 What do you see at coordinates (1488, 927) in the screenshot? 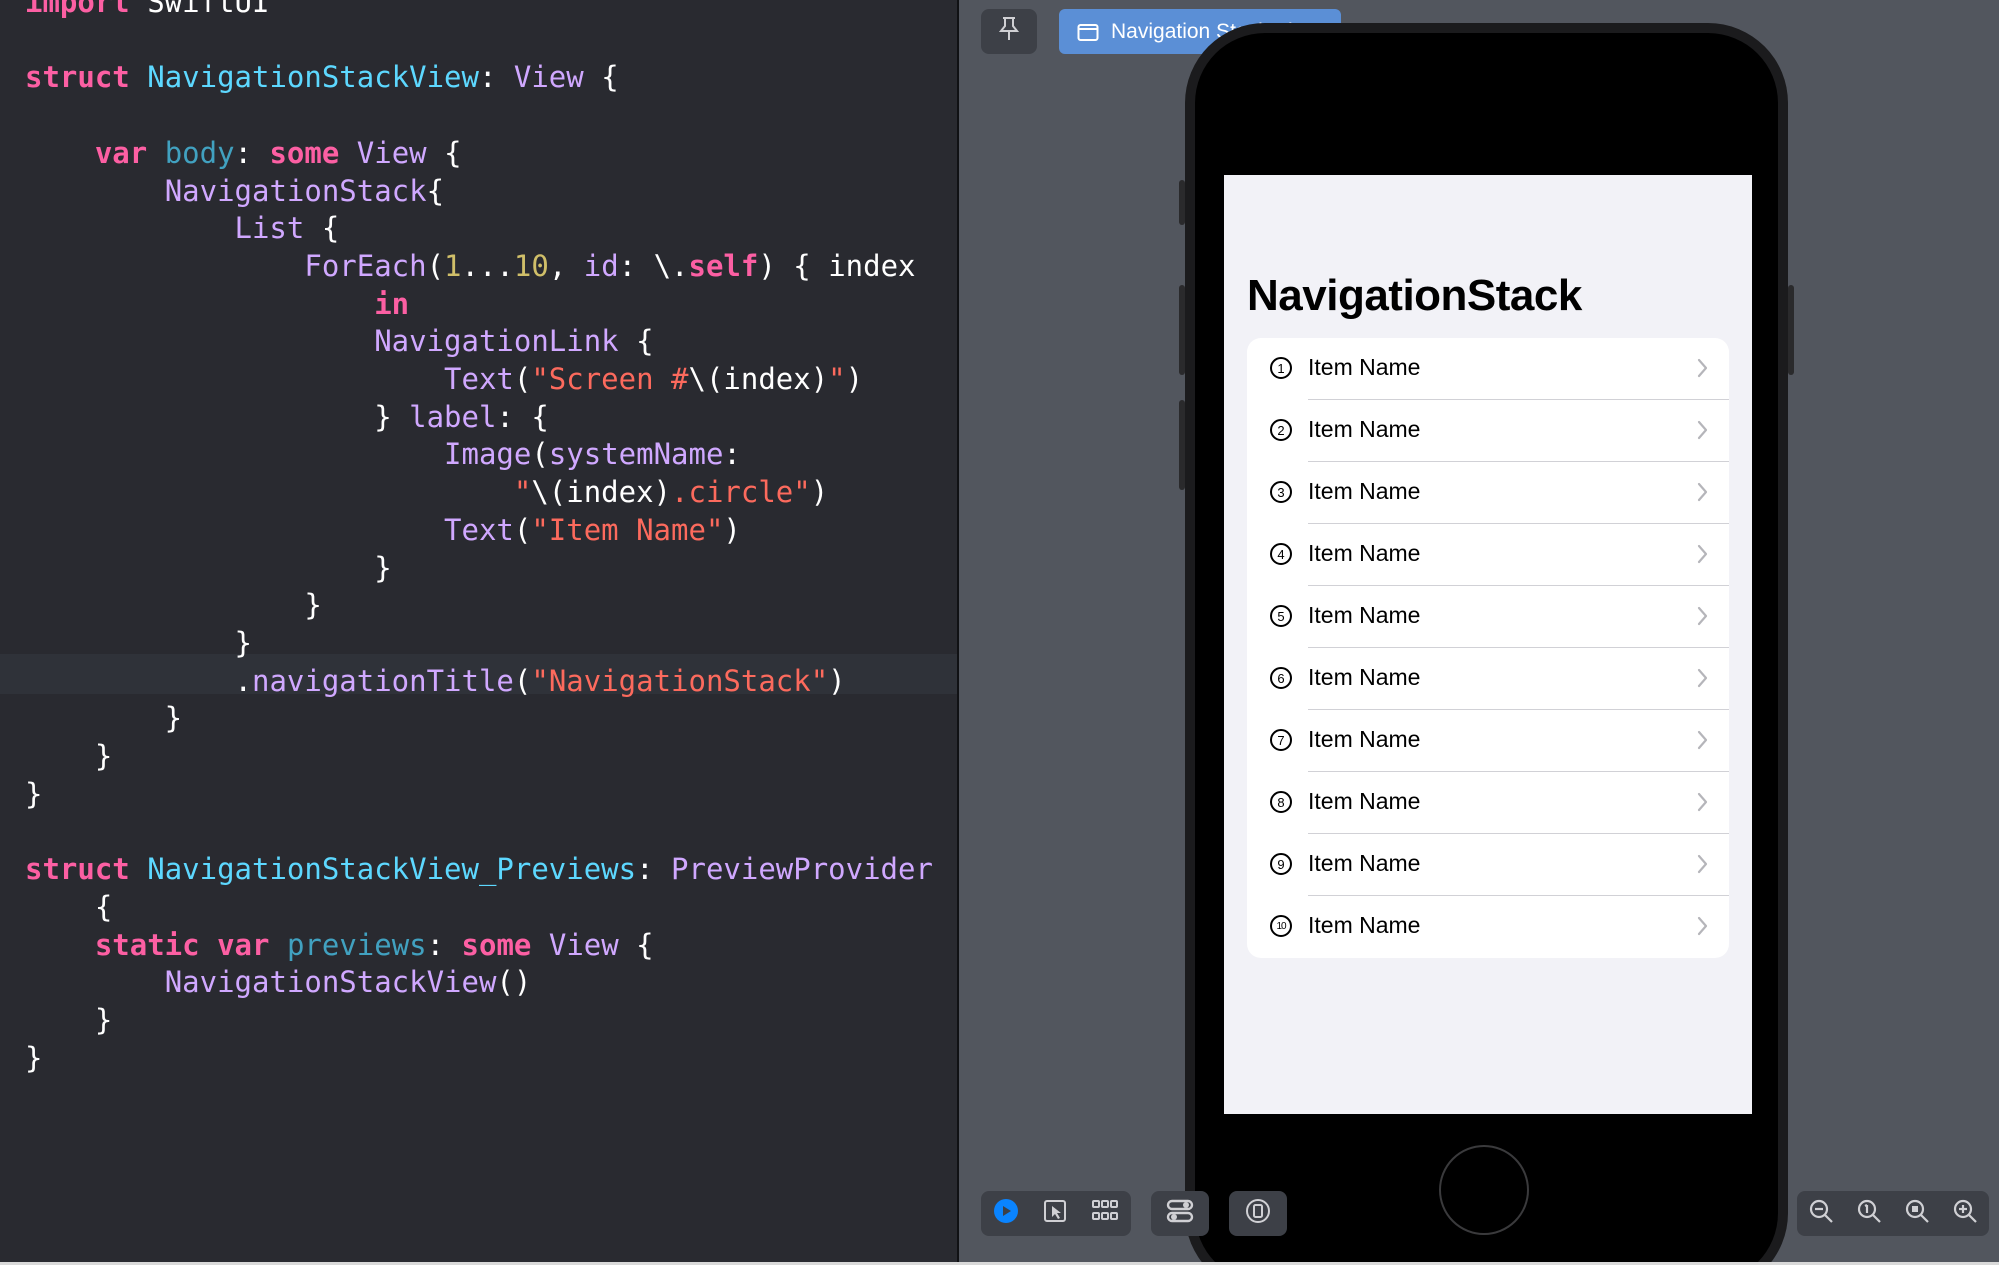
I see `list-item: 10 Item Name` at bounding box center [1488, 927].